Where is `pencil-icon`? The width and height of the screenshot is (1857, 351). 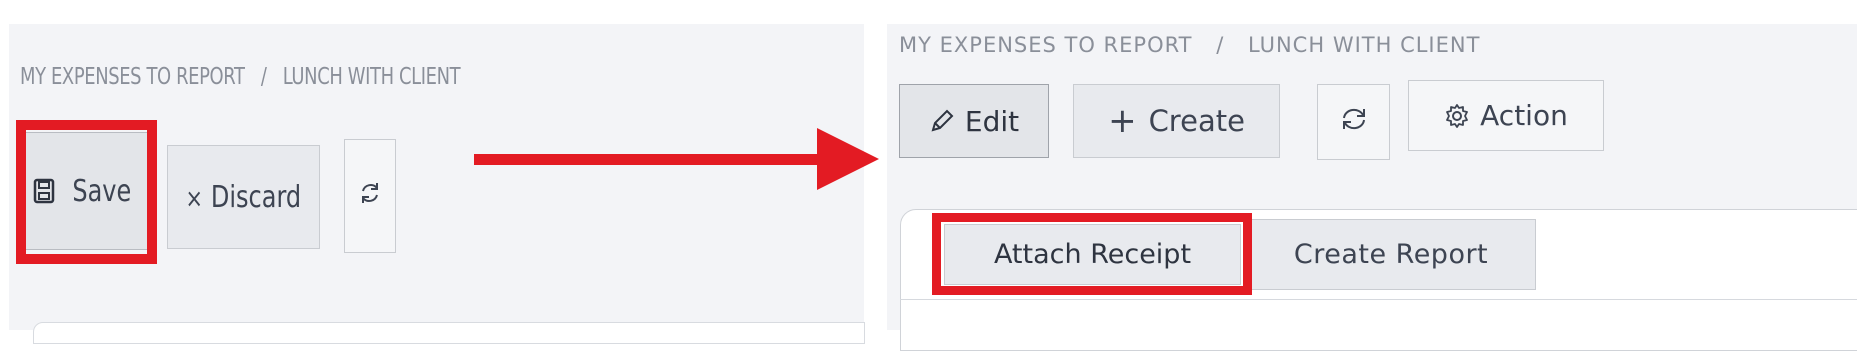
pencil-icon is located at coordinates (942, 121).